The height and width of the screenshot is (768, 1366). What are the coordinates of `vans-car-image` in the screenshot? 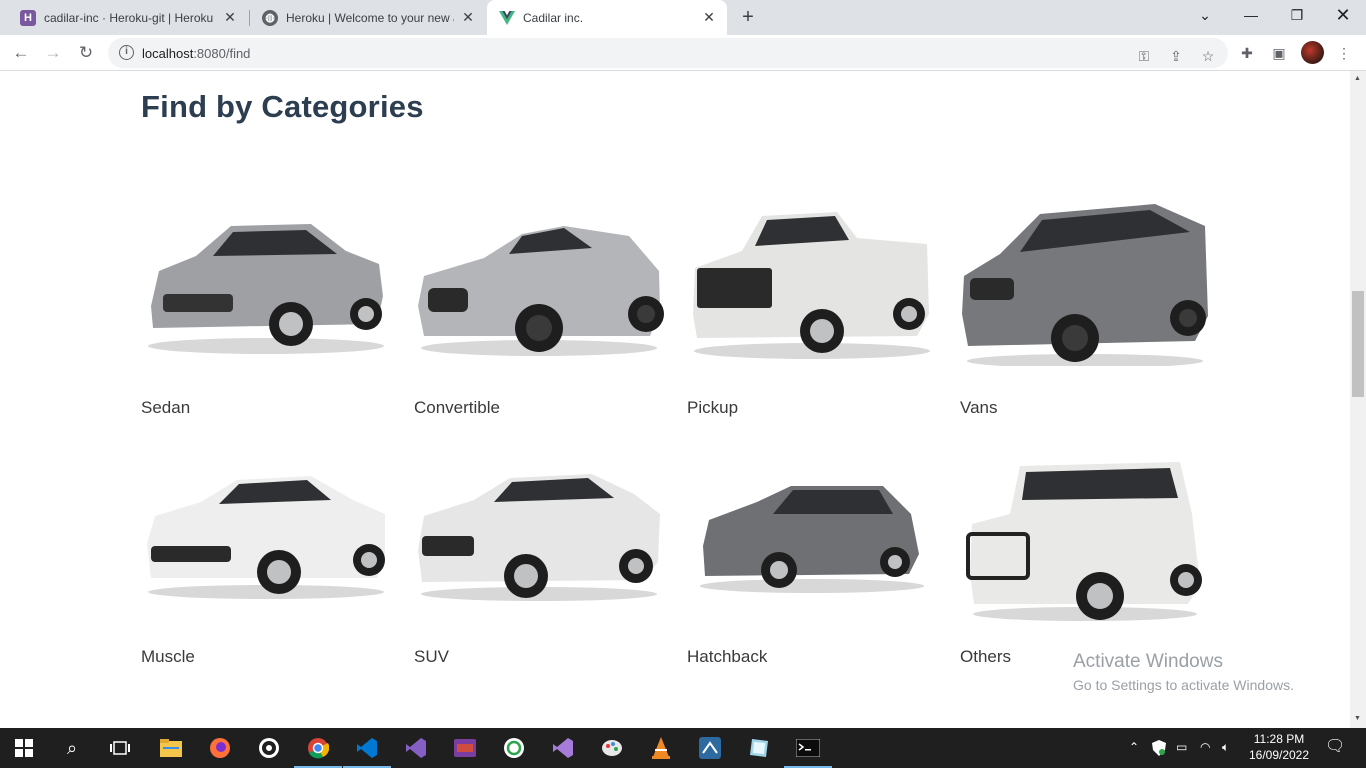 It's located at (1085, 286).